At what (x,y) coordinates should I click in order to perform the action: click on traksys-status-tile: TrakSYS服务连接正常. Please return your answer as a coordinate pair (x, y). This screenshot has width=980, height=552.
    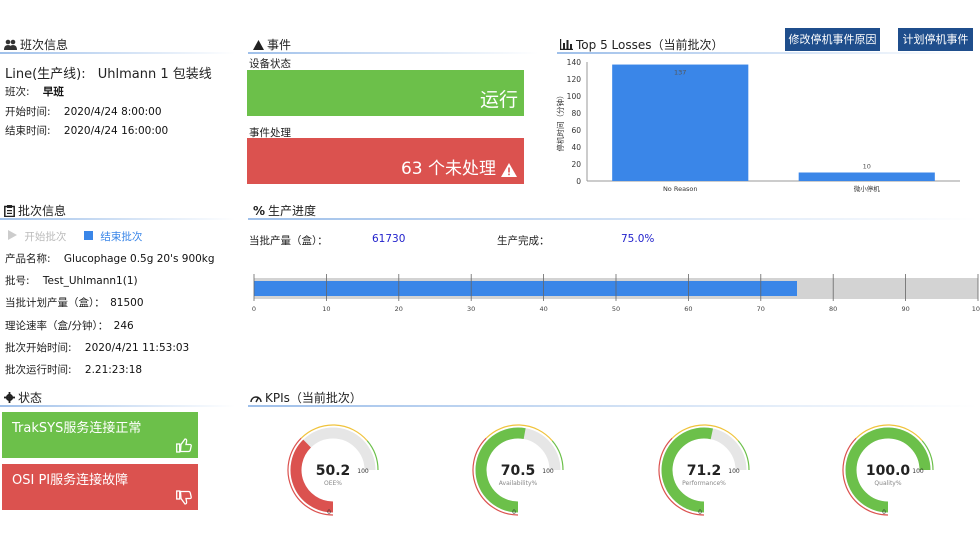
    Looking at the image, I should click on (100, 435).